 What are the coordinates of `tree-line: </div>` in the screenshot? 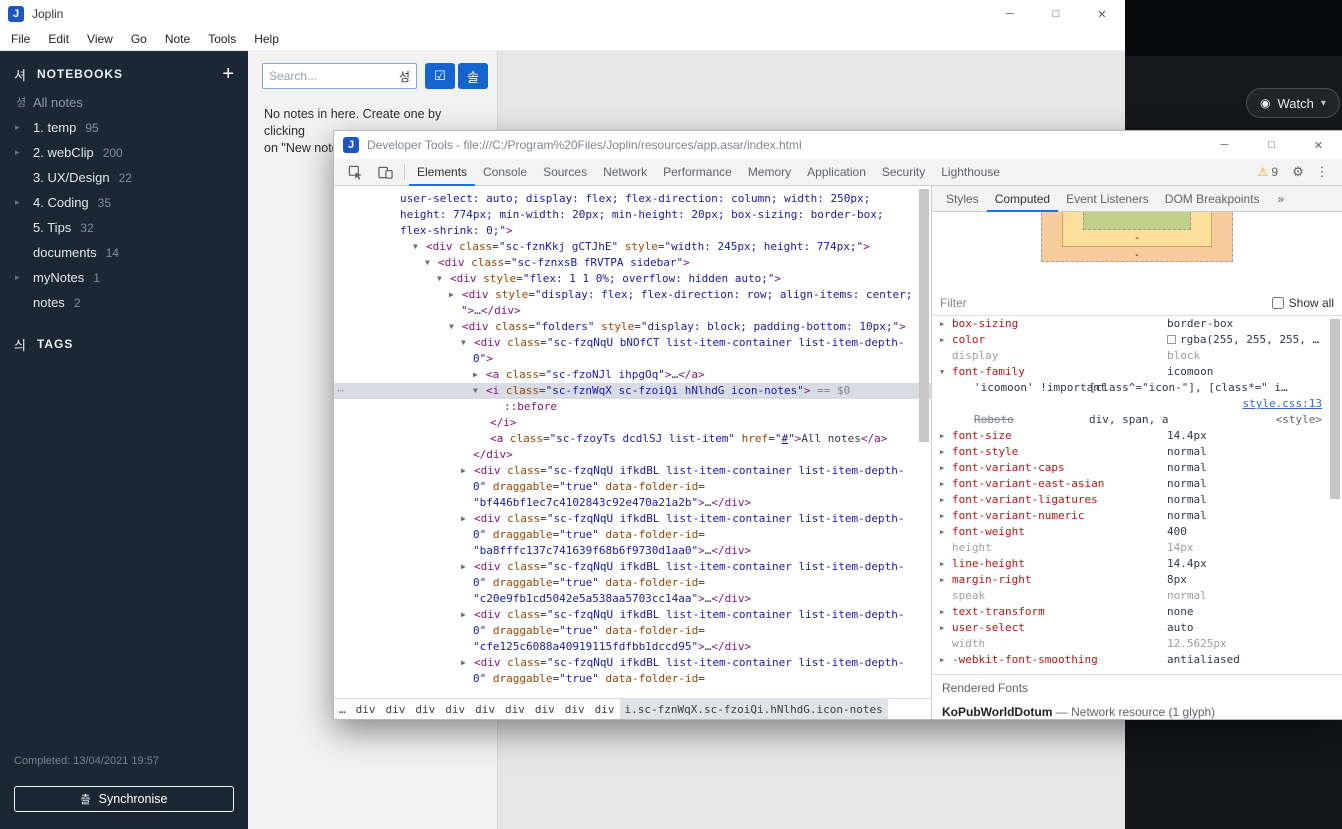 It's located at (632, 455).